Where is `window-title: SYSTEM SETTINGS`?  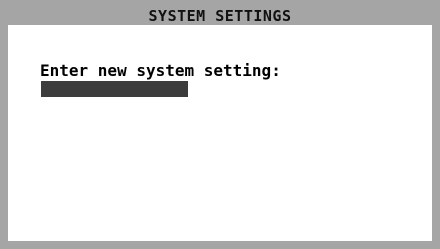
window-title: SYSTEM SETTINGS is located at coordinates (220, 16).